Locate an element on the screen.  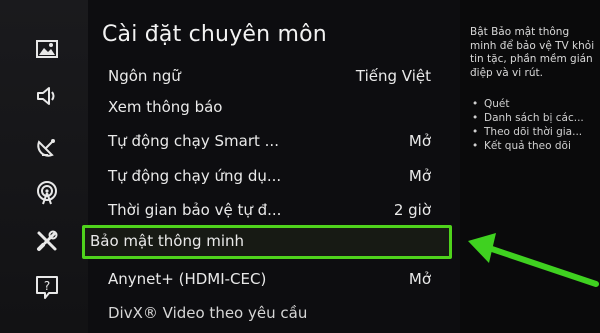
menu-item-value: 2 giờ is located at coordinates (412, 210).